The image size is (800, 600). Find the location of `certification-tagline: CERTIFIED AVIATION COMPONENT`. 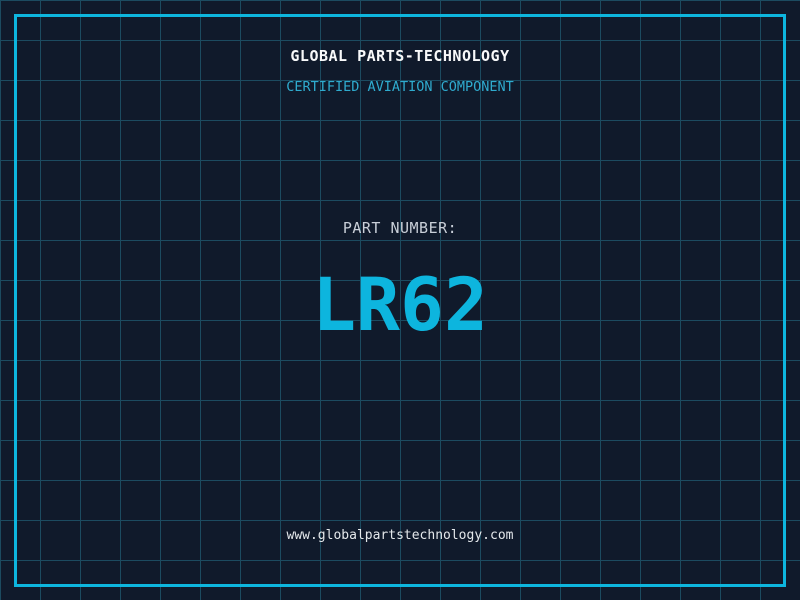

certification-tagline: CERTIFIED AVIATION COMPONENT is located at coordinates (400, 87).